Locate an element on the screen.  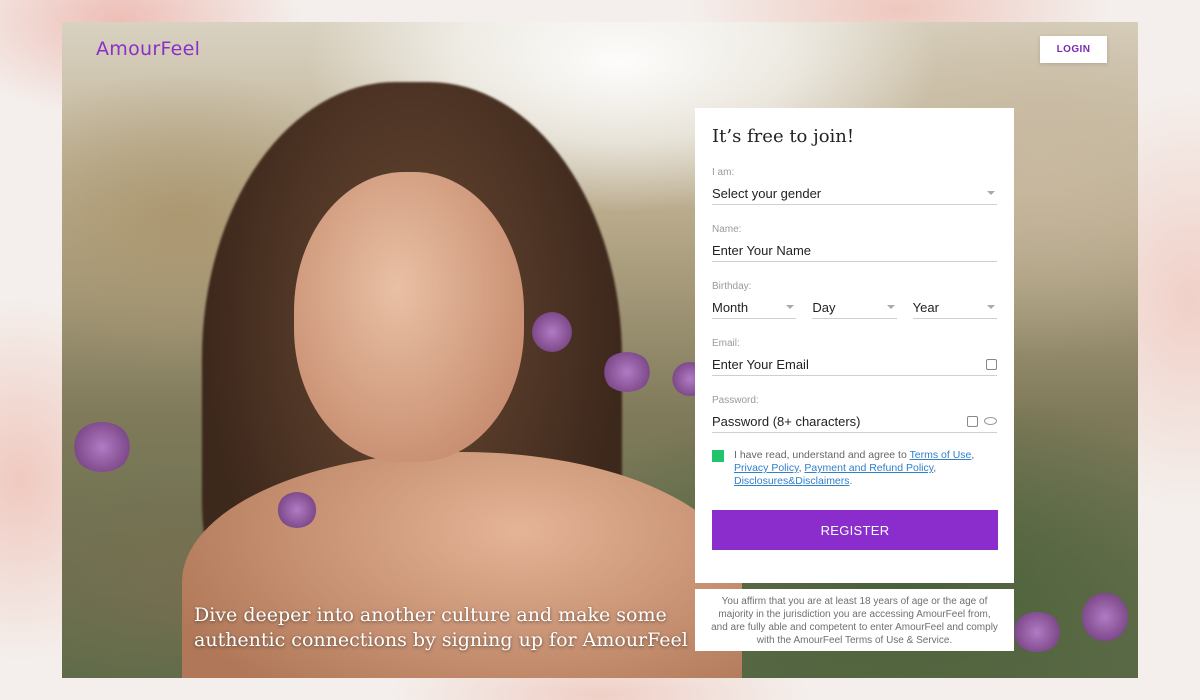
brand-logo: AmourFeel is located at coordinates (148, 49).